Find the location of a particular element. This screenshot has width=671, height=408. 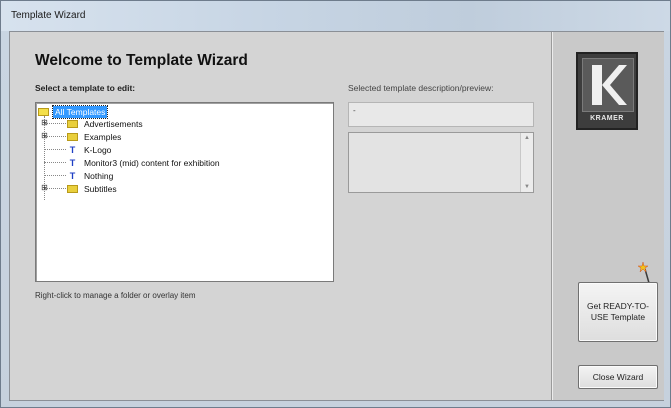

kramer-k-icon is located at coordinates (608, 85).